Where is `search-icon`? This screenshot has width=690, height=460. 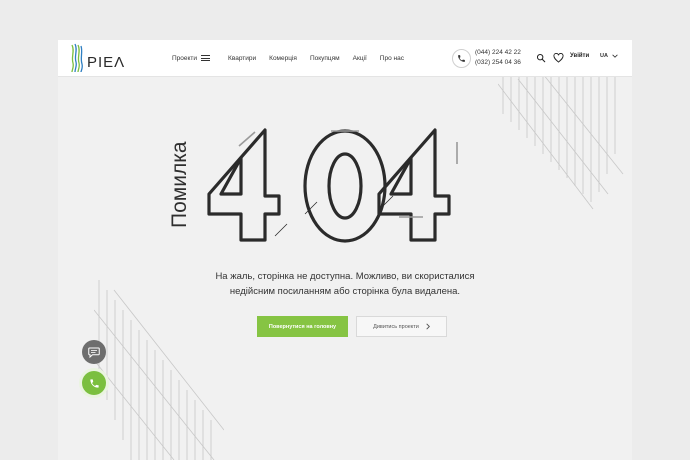 search-icon is located at coordinates (541, 58).